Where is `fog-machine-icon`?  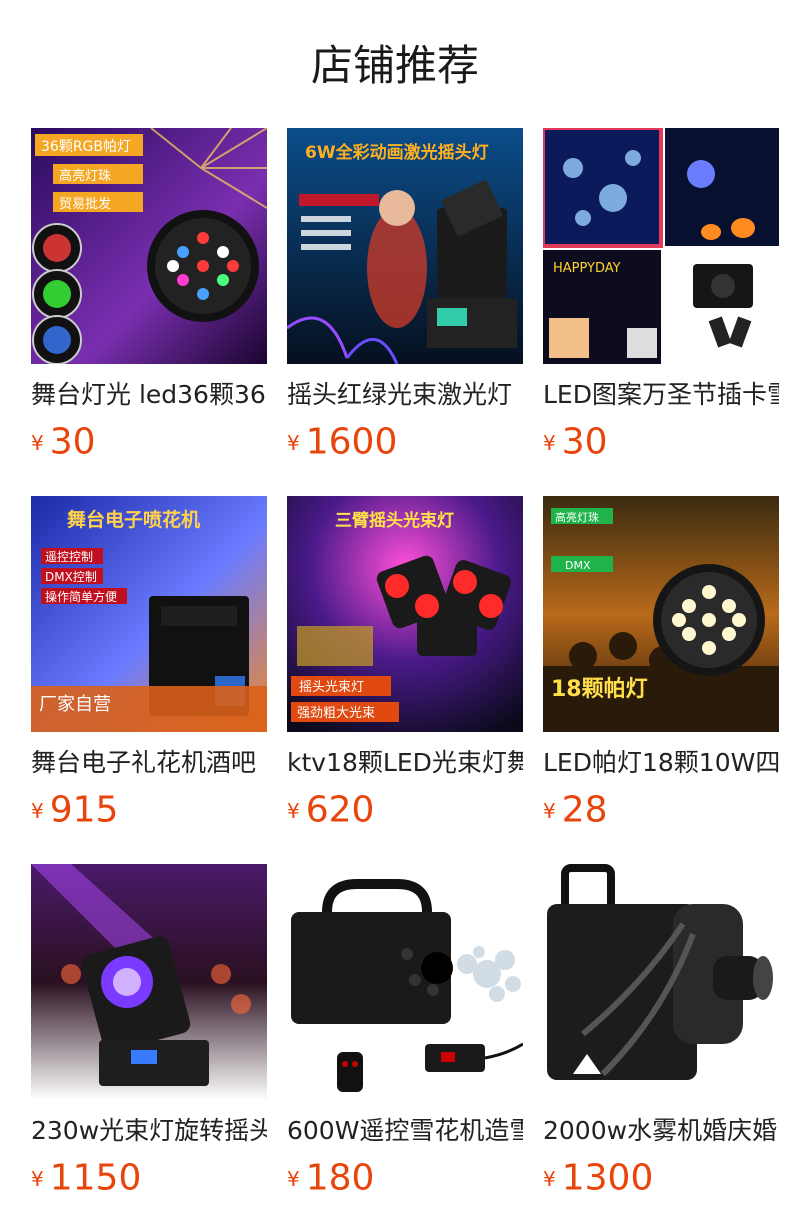 fog-machine-icon is located at coordinates (661, 982).